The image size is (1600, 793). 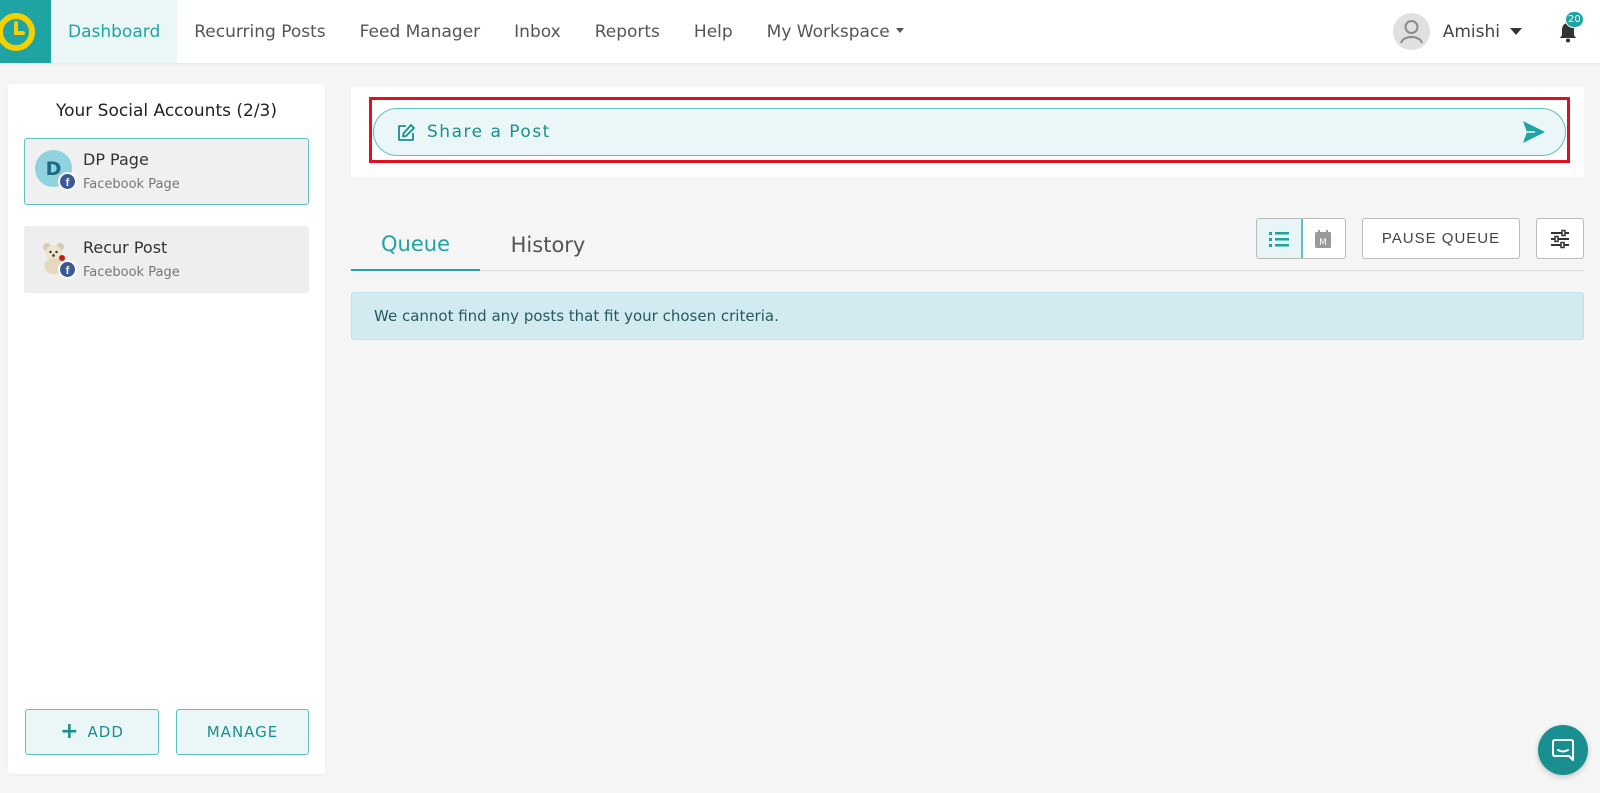 I want to click on nav-my-workspace: My Workspace, so click(x=835, y=31).